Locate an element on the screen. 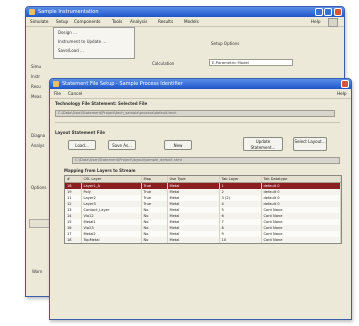 The height and width of the screenshot is (326, 359). setup-options-label: Setup Options is located at coordinates (225, 43).